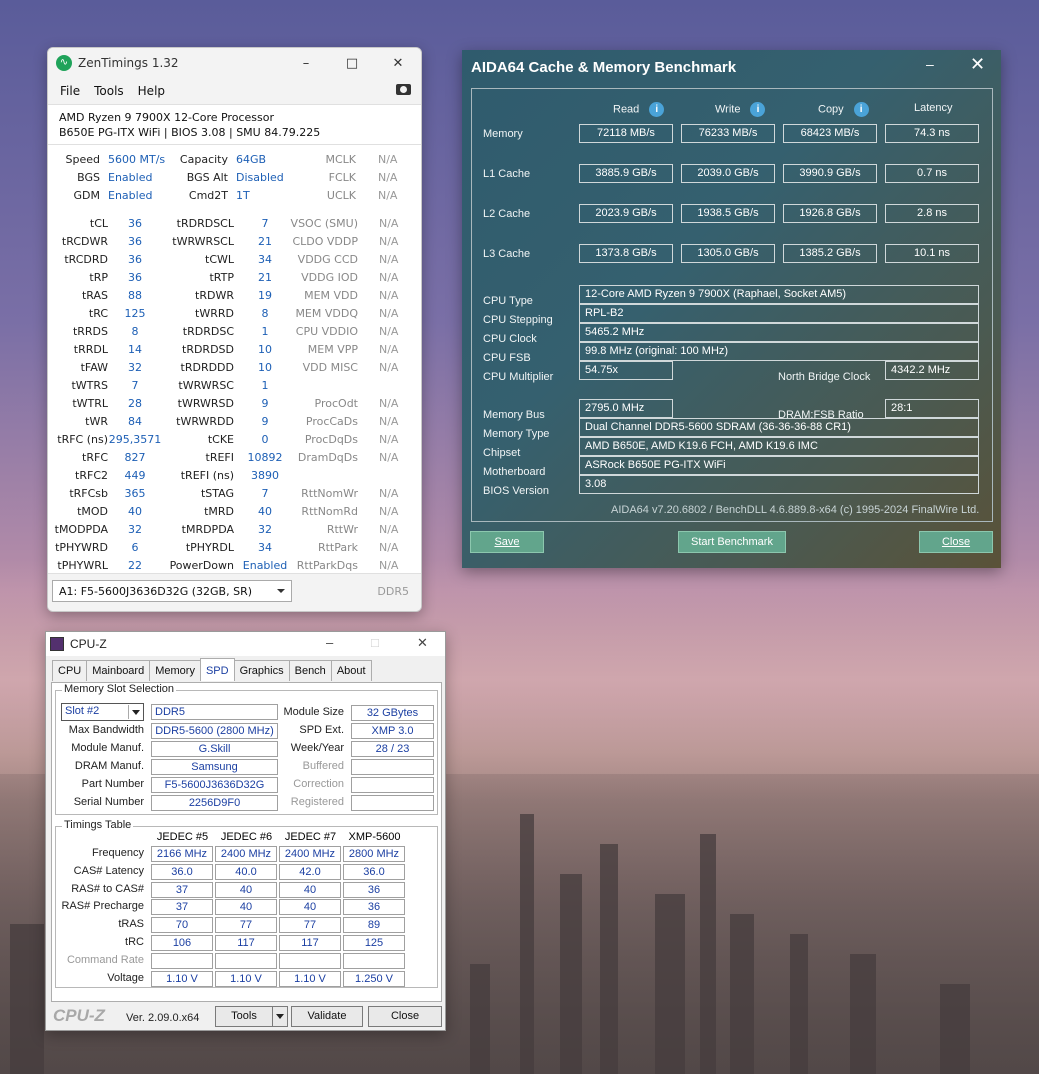  I want to click on tab-spd: SPD, so click(217, 669).